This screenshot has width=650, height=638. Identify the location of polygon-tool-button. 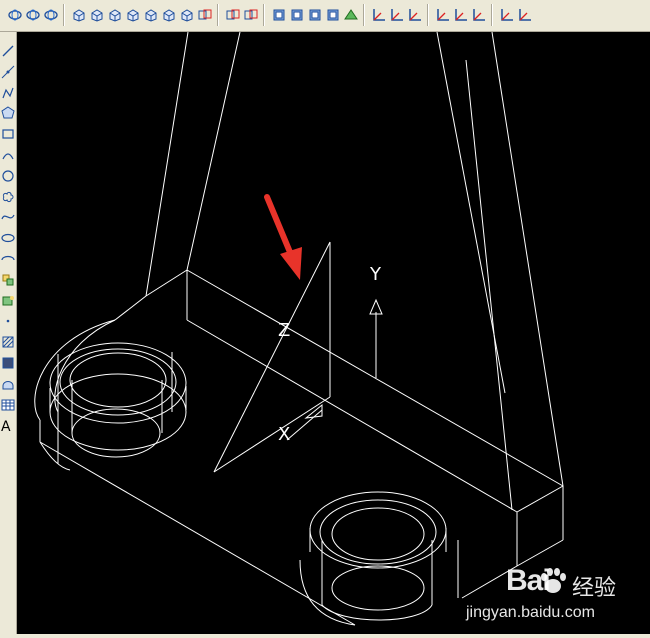
(8, 113).